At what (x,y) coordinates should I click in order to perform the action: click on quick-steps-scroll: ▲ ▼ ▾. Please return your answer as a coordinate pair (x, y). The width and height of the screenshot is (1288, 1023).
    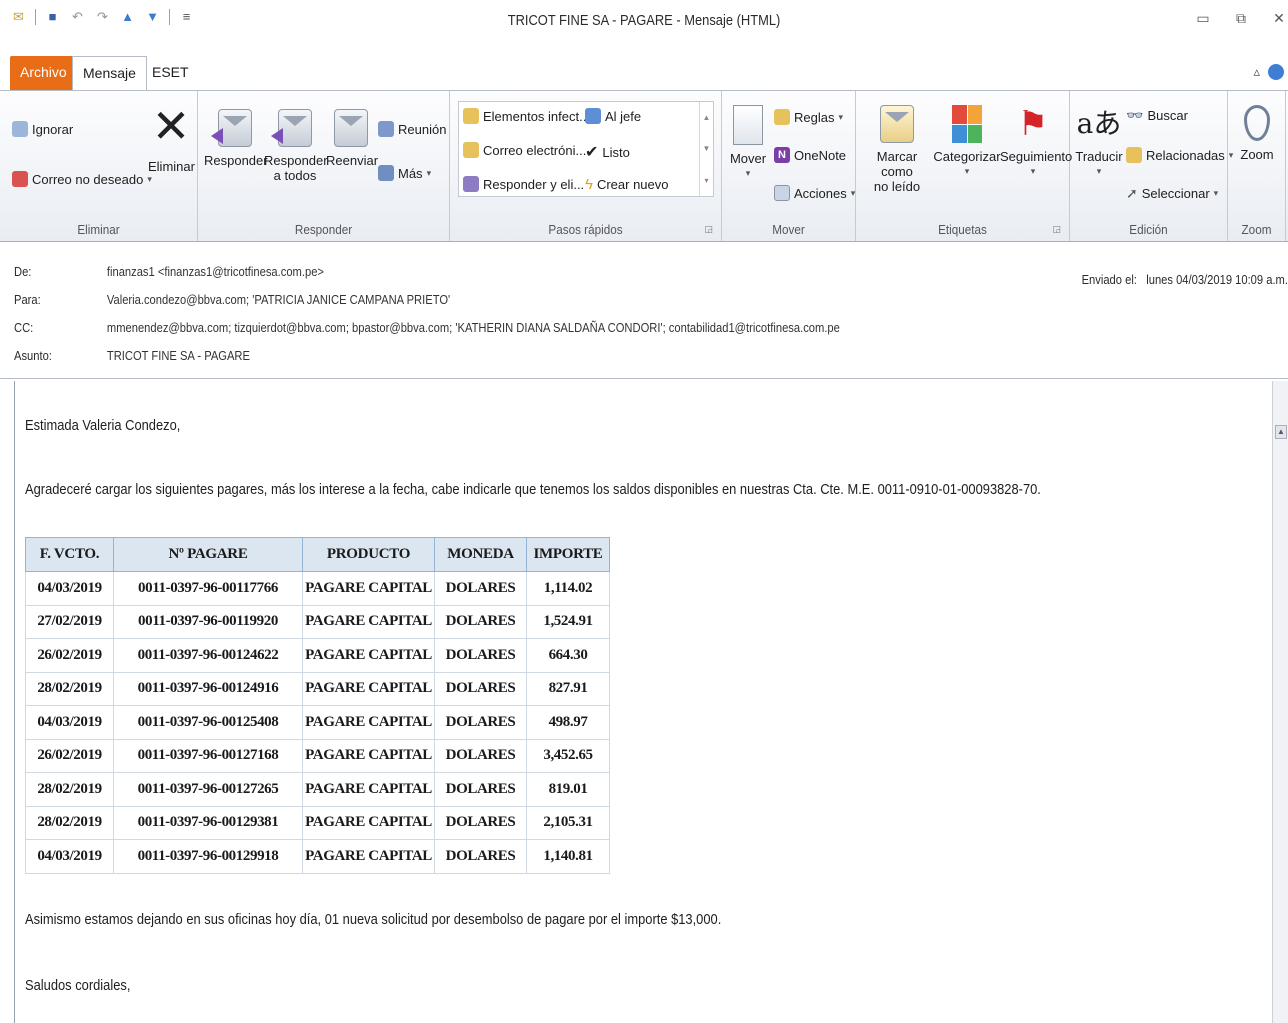
    Looking at the image, I should click on (706, 149).